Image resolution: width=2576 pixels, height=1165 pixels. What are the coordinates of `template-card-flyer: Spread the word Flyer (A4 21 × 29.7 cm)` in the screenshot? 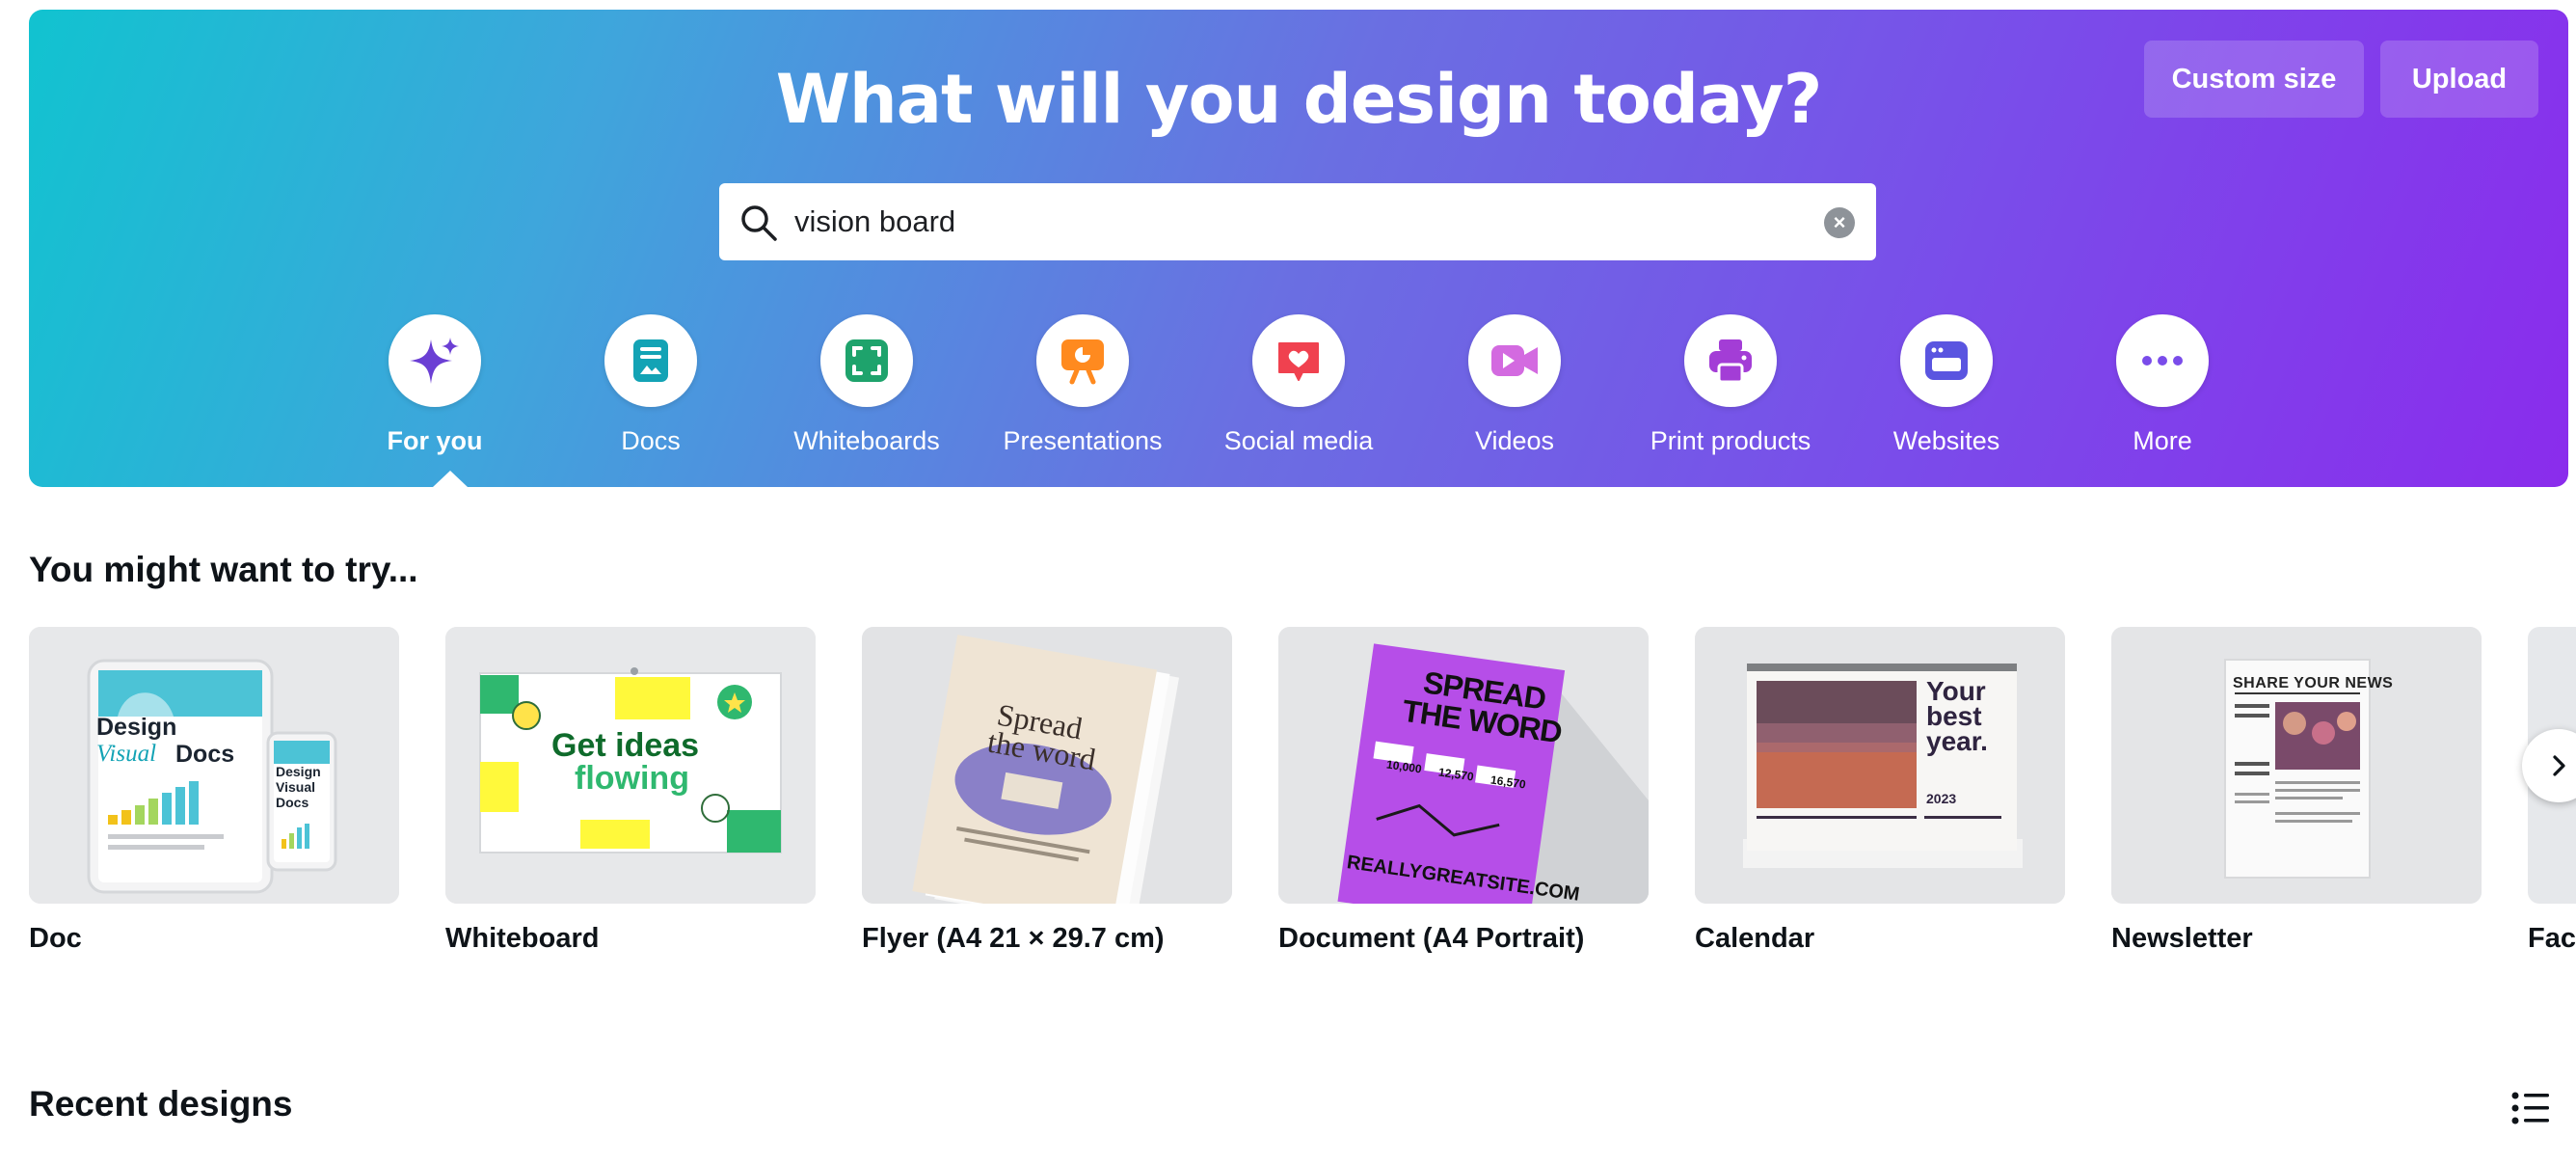 It's located at (1047, 791).